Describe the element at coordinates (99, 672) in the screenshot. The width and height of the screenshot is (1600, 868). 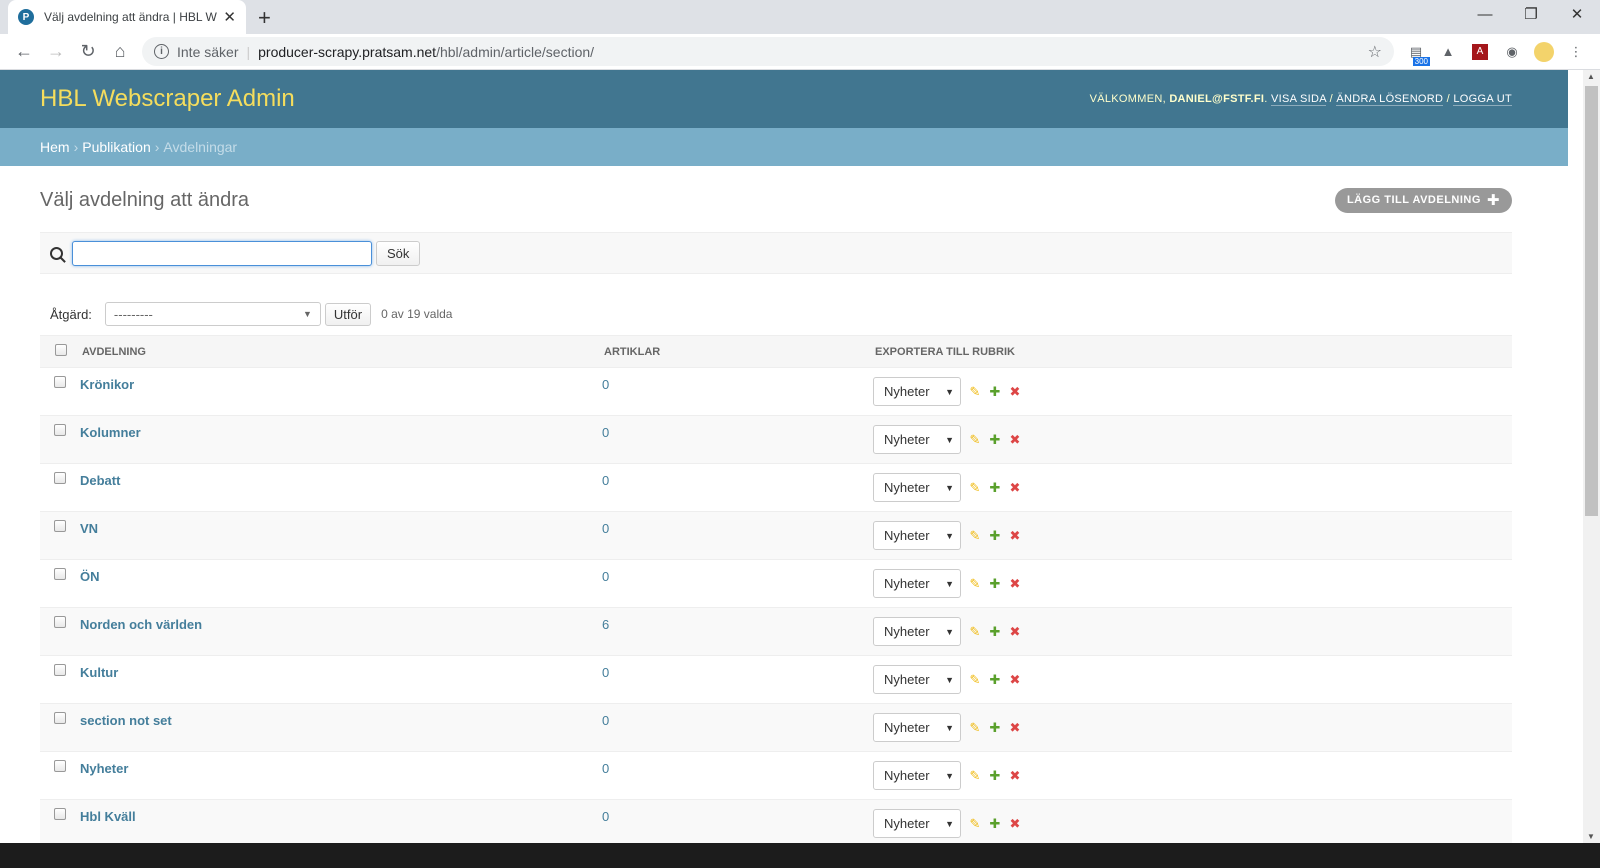
I see `section-name-link: Kultur` at that location.